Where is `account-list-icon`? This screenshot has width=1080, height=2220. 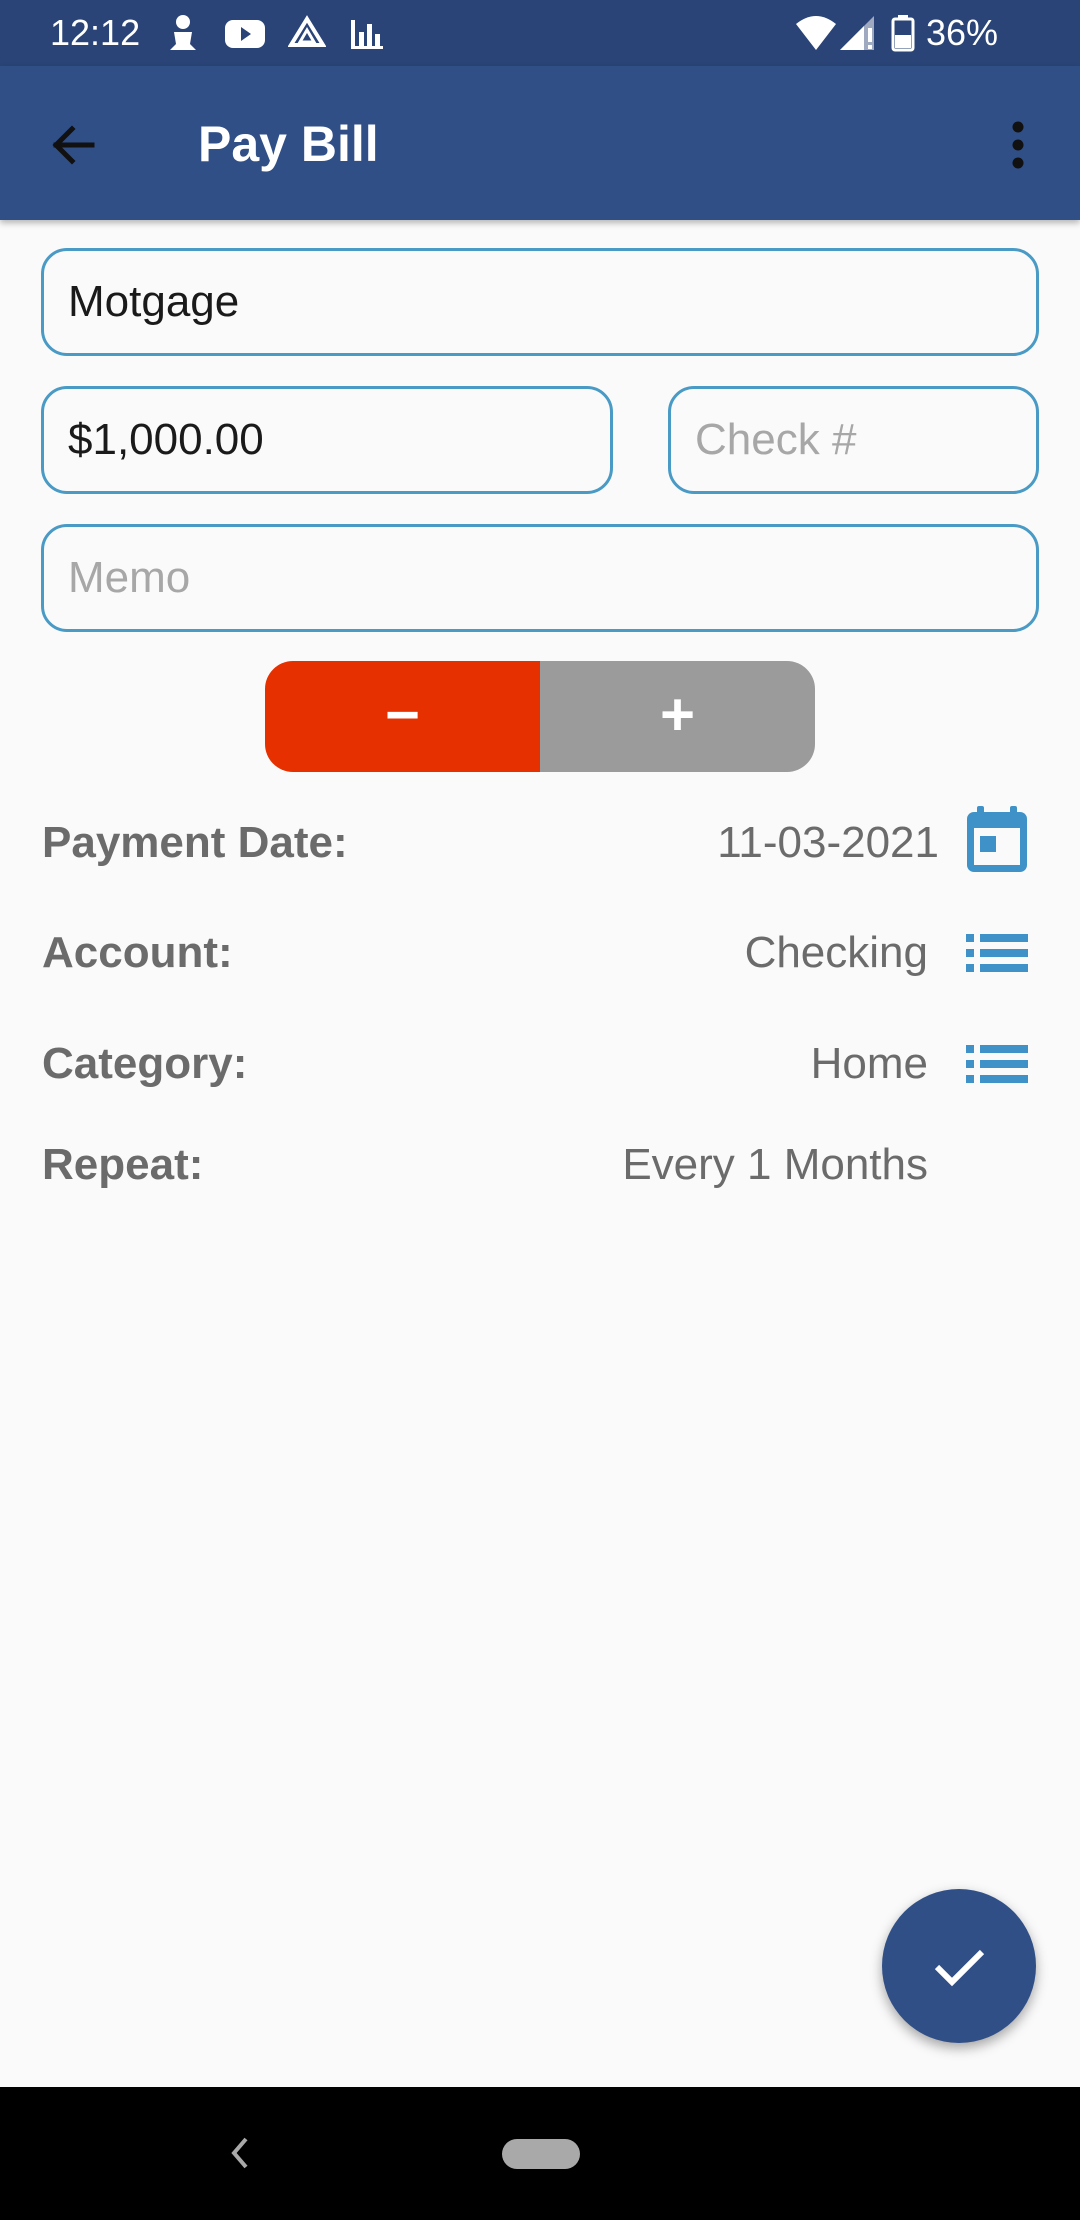 account-list-icon is located at coordinates (997, 953).